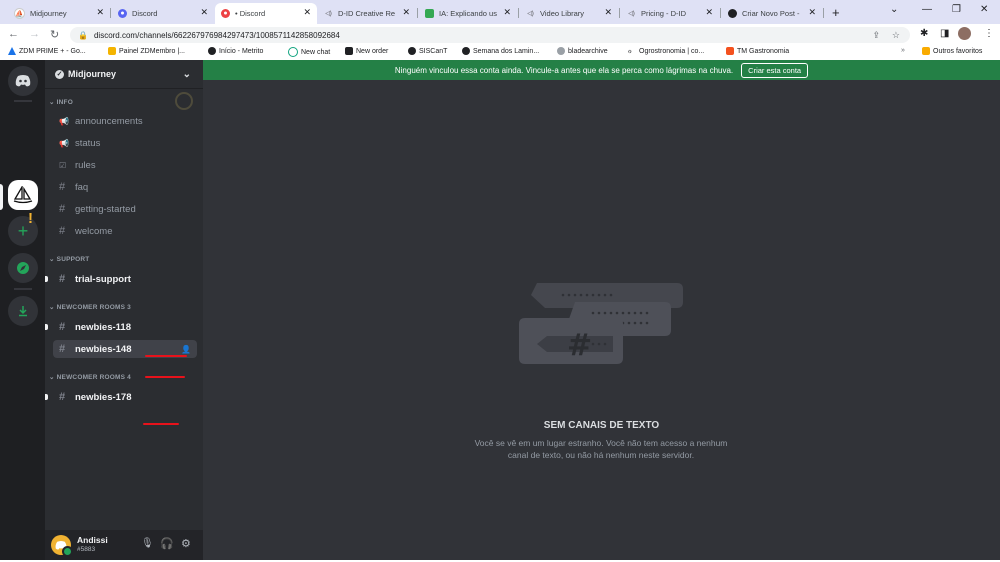 This screenshot has height=562, width=1000. Describe the element at coordinates (763, 51) in the screenshot. I see `bookmark-label: TM Gastronomia` at that location.